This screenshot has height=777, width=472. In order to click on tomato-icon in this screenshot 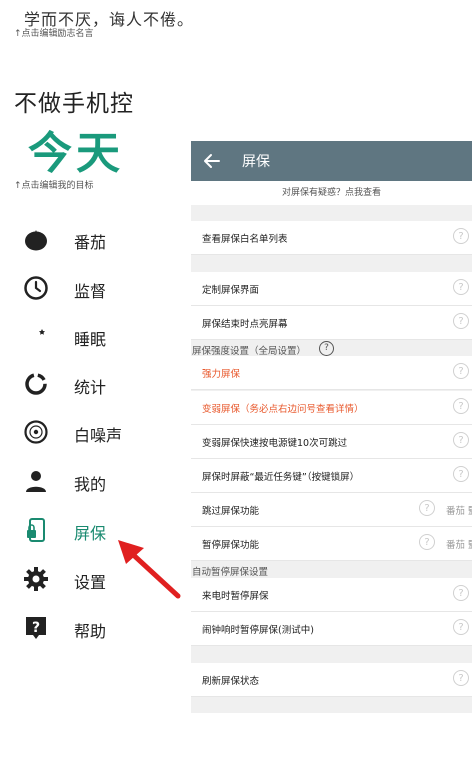, I will do `click(36, 239)`.